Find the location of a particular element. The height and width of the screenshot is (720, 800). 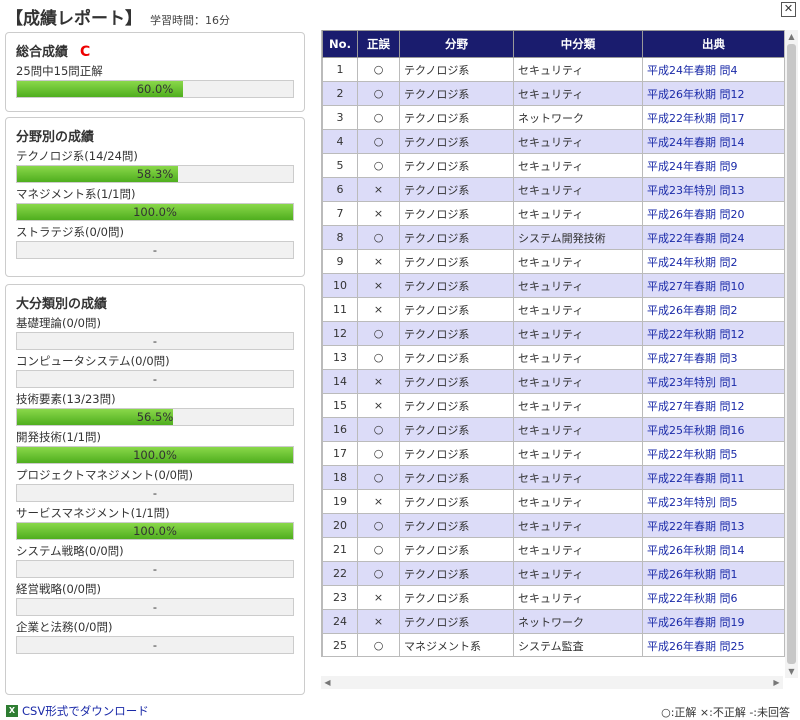

source-link: 平成24年秋期 問2 is located at coordinates (713, 261).